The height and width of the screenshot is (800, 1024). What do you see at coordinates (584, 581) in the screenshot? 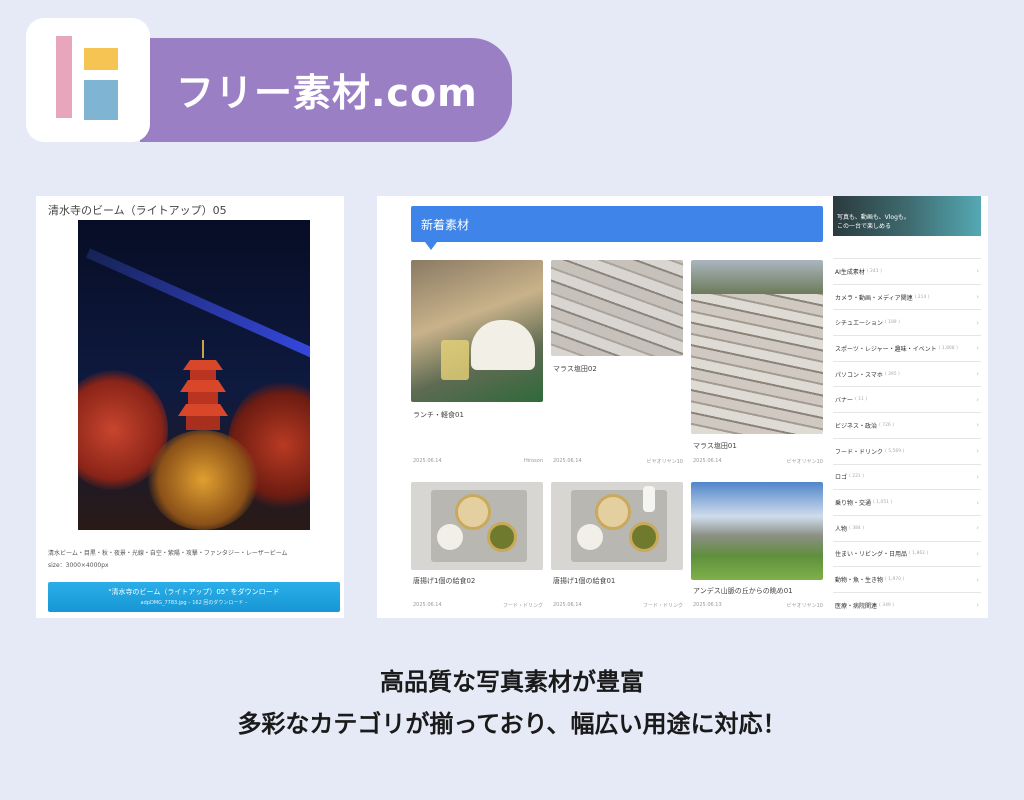
I see `card-title: 唐揚げ1個の給食01` at bounding box center [584, 581].